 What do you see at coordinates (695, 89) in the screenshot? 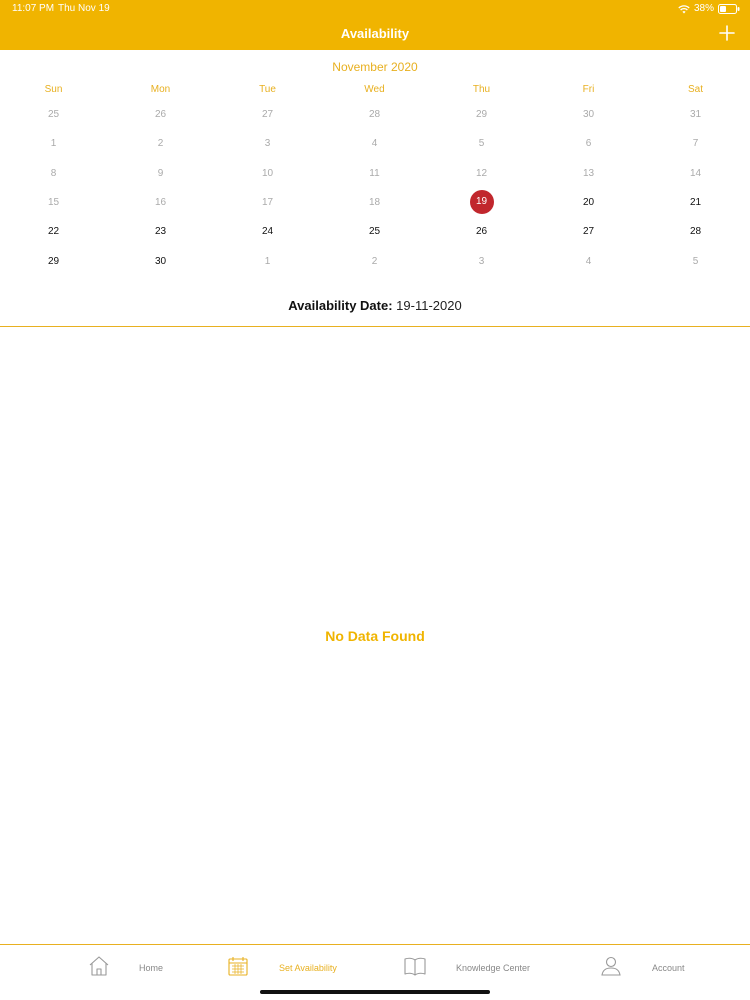
I see `weekday-label: Sat` at bounding box center [695, 89].